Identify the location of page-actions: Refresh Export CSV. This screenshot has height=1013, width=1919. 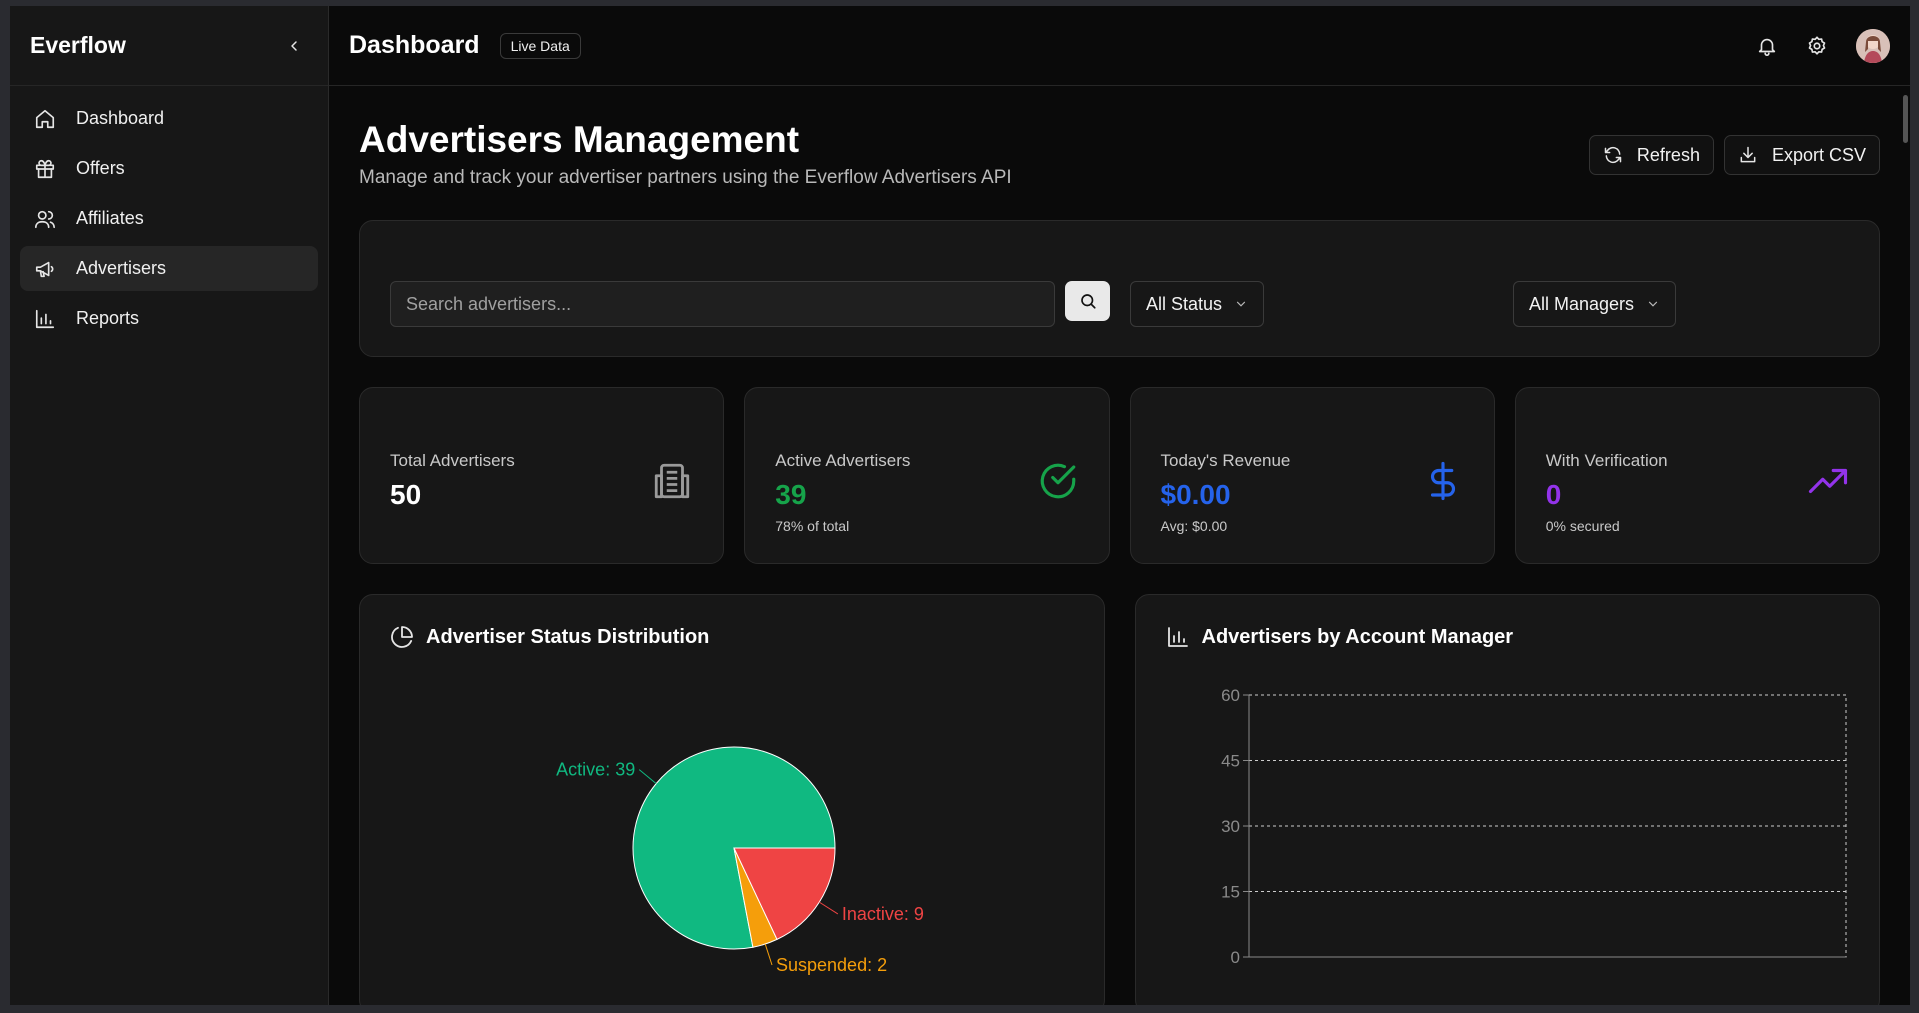
(1734, 155).